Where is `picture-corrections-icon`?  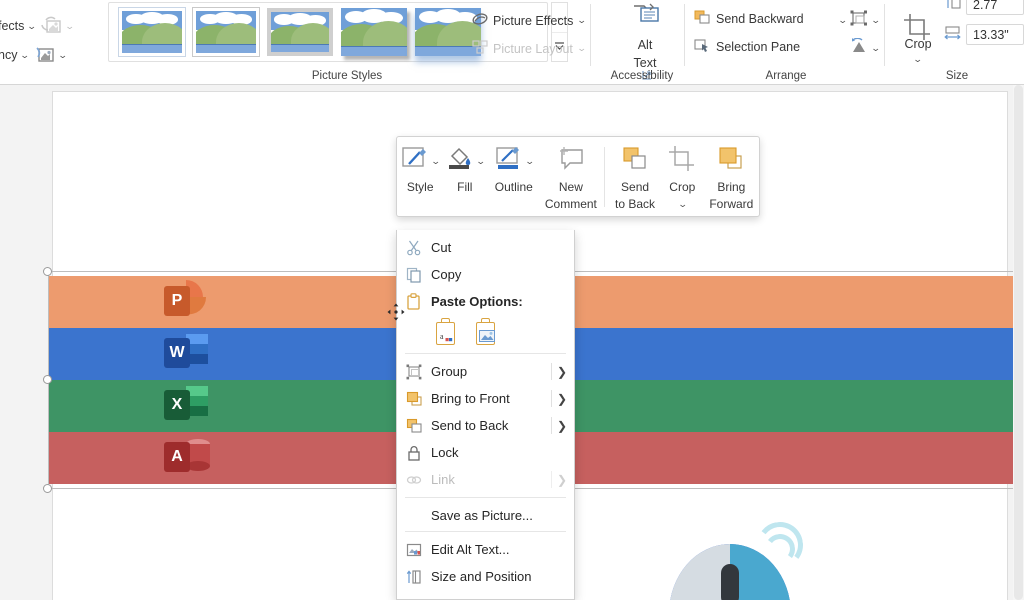
picture-corrections-icon is located at coordinates (44, 55).